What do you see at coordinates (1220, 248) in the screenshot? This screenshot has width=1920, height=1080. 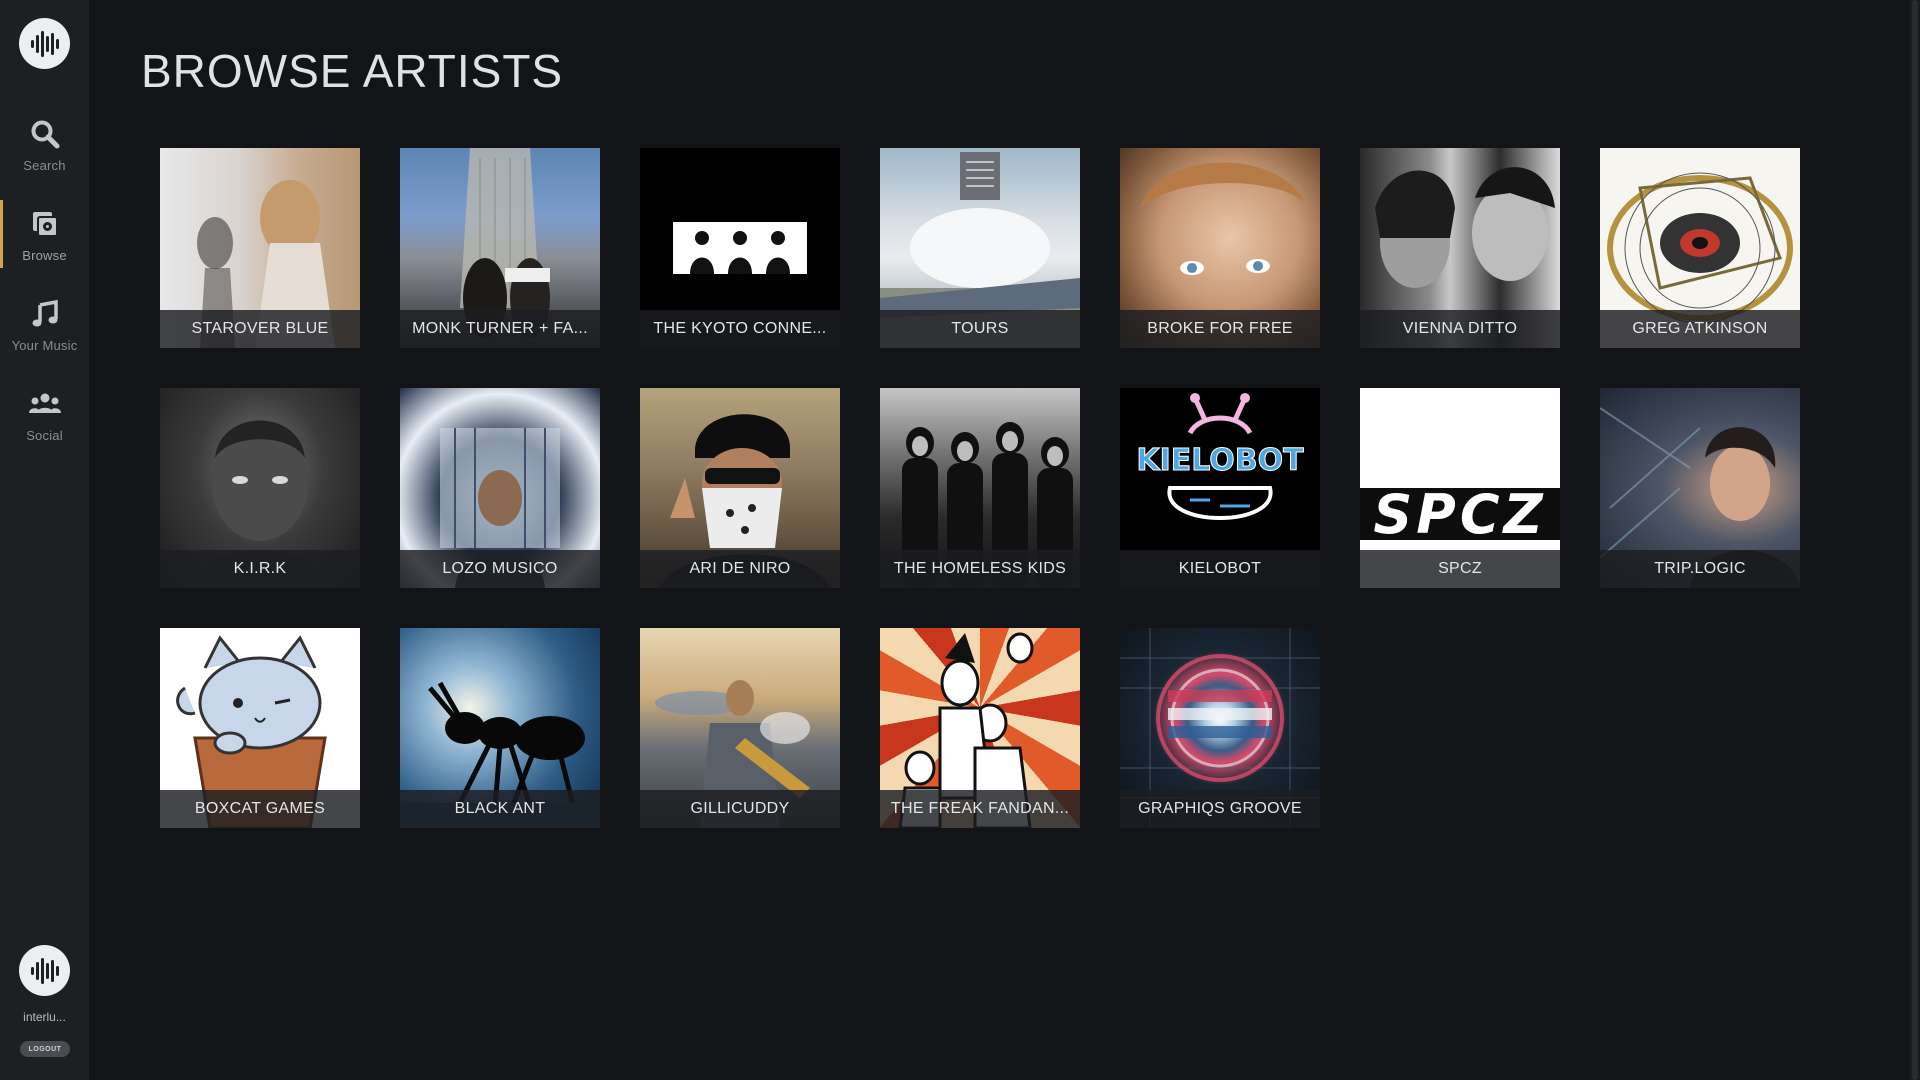 I see `artist-card: BROKE FOR FREE` at bounding box center [1220, 248].